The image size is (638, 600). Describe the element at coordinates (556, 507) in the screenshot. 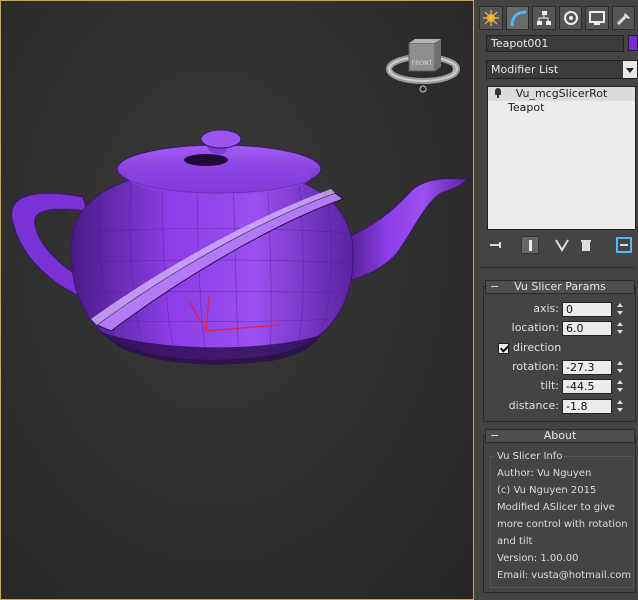

I see `info-line: Modified ASlicer to give` at that location.